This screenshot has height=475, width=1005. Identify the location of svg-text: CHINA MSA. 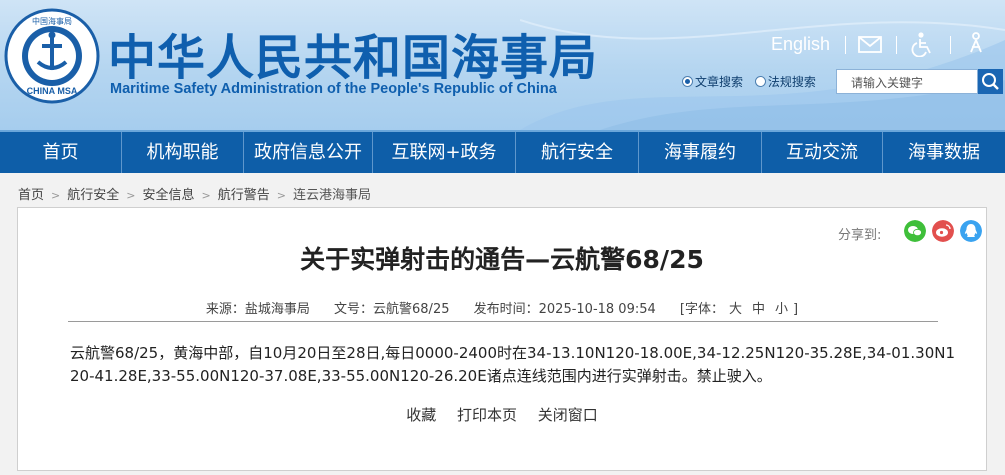
(52, 91).